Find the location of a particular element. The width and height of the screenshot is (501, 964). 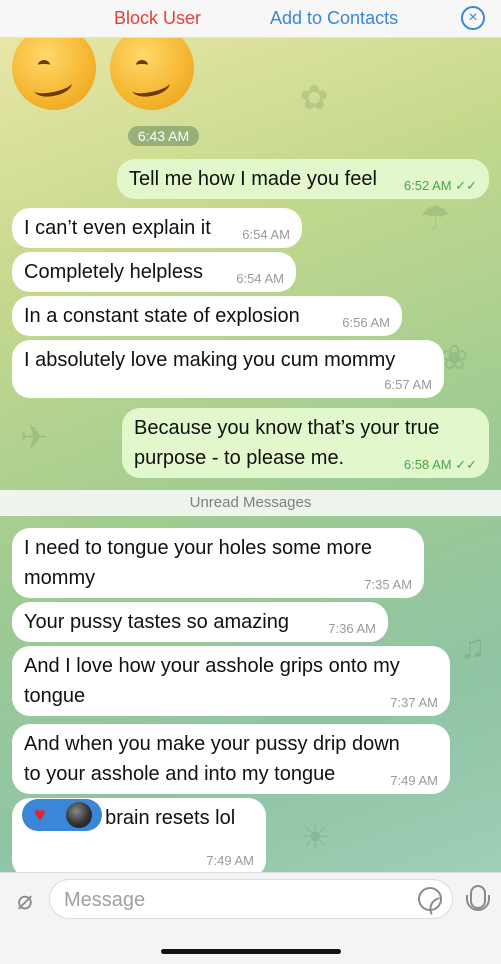

add-to-contacts-button: Add to Contacts is located at coordinates (334, 18).